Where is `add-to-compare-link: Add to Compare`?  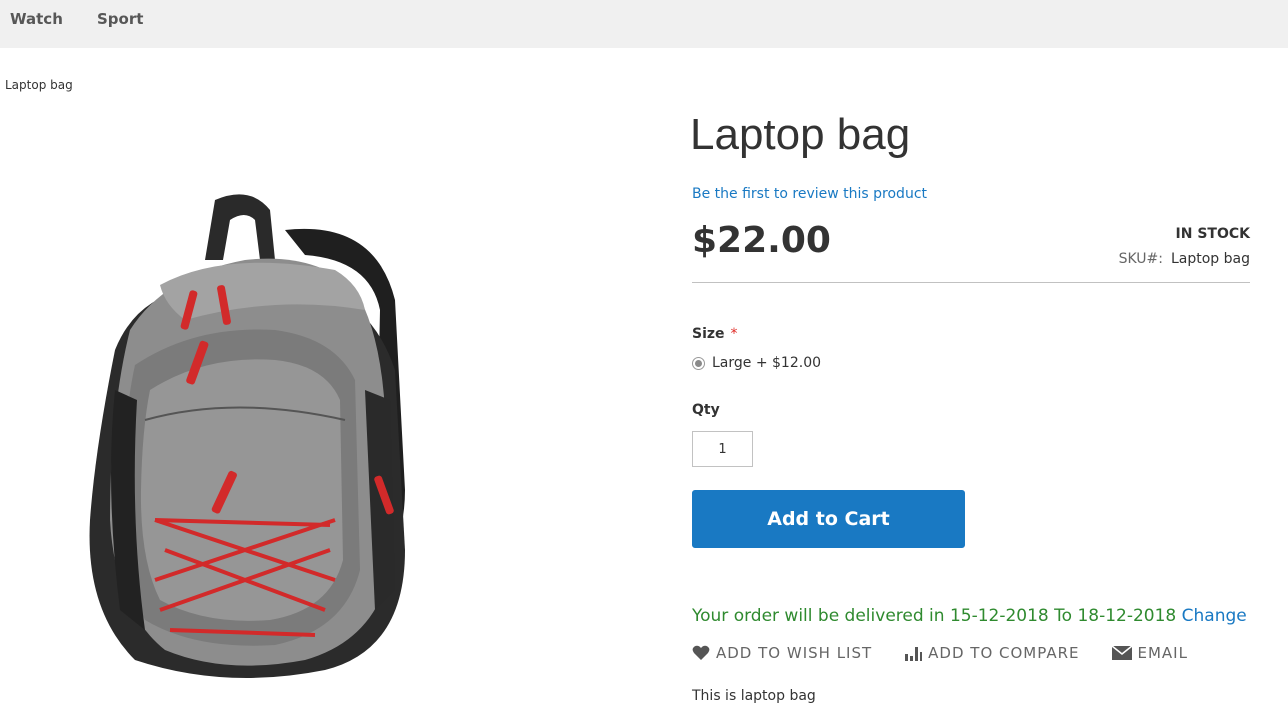 add-to-compare-link: Add to Compare is located at coordinates (991, 653).